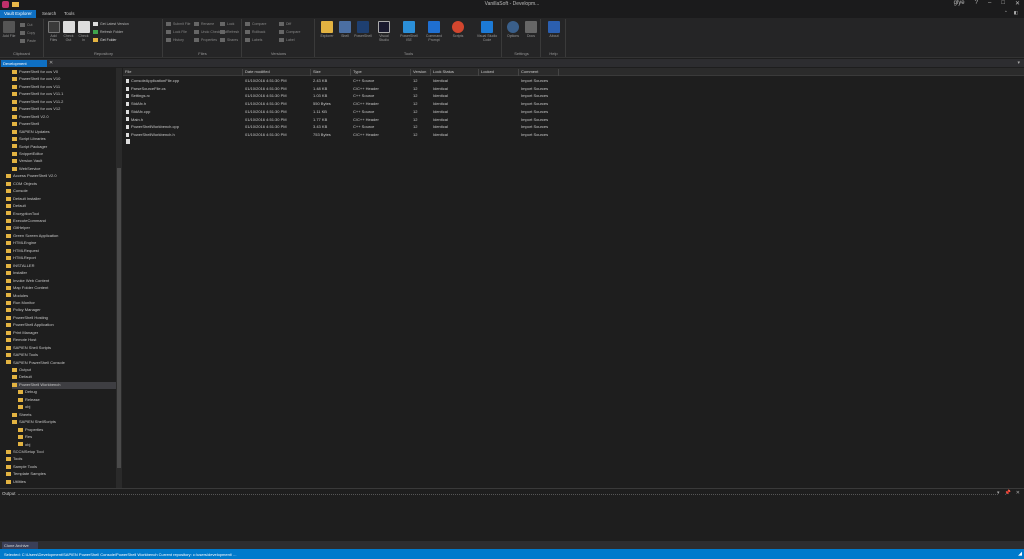 The width and height of the screenshot is (1024, 559). What do you see at coordinates (1003, 3) in the screenshot?
I see `maximize-button: □` at bounding box center [1003, 3].